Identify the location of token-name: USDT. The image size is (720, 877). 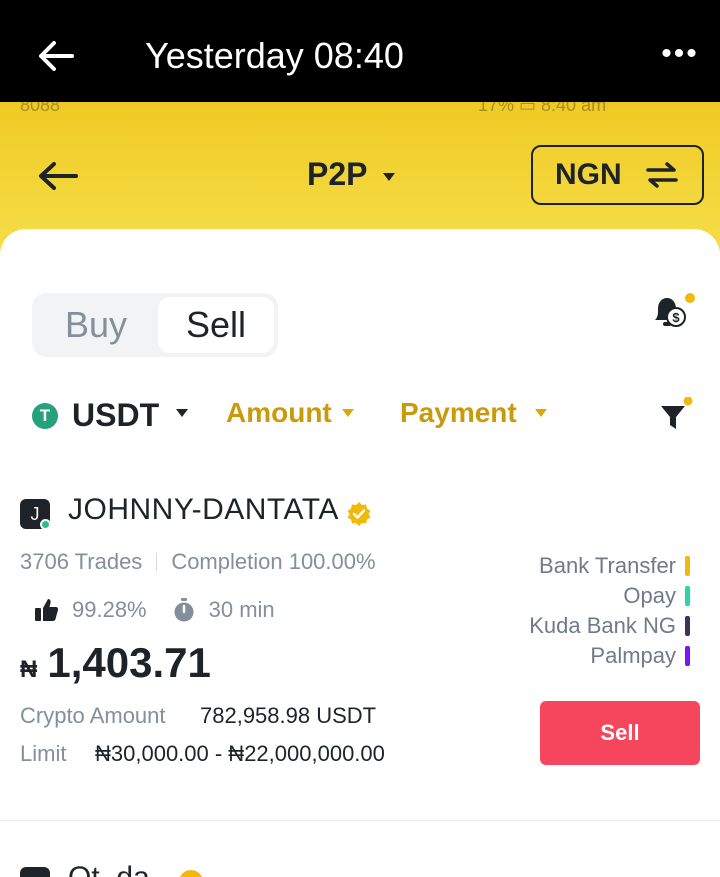
(116, 415).